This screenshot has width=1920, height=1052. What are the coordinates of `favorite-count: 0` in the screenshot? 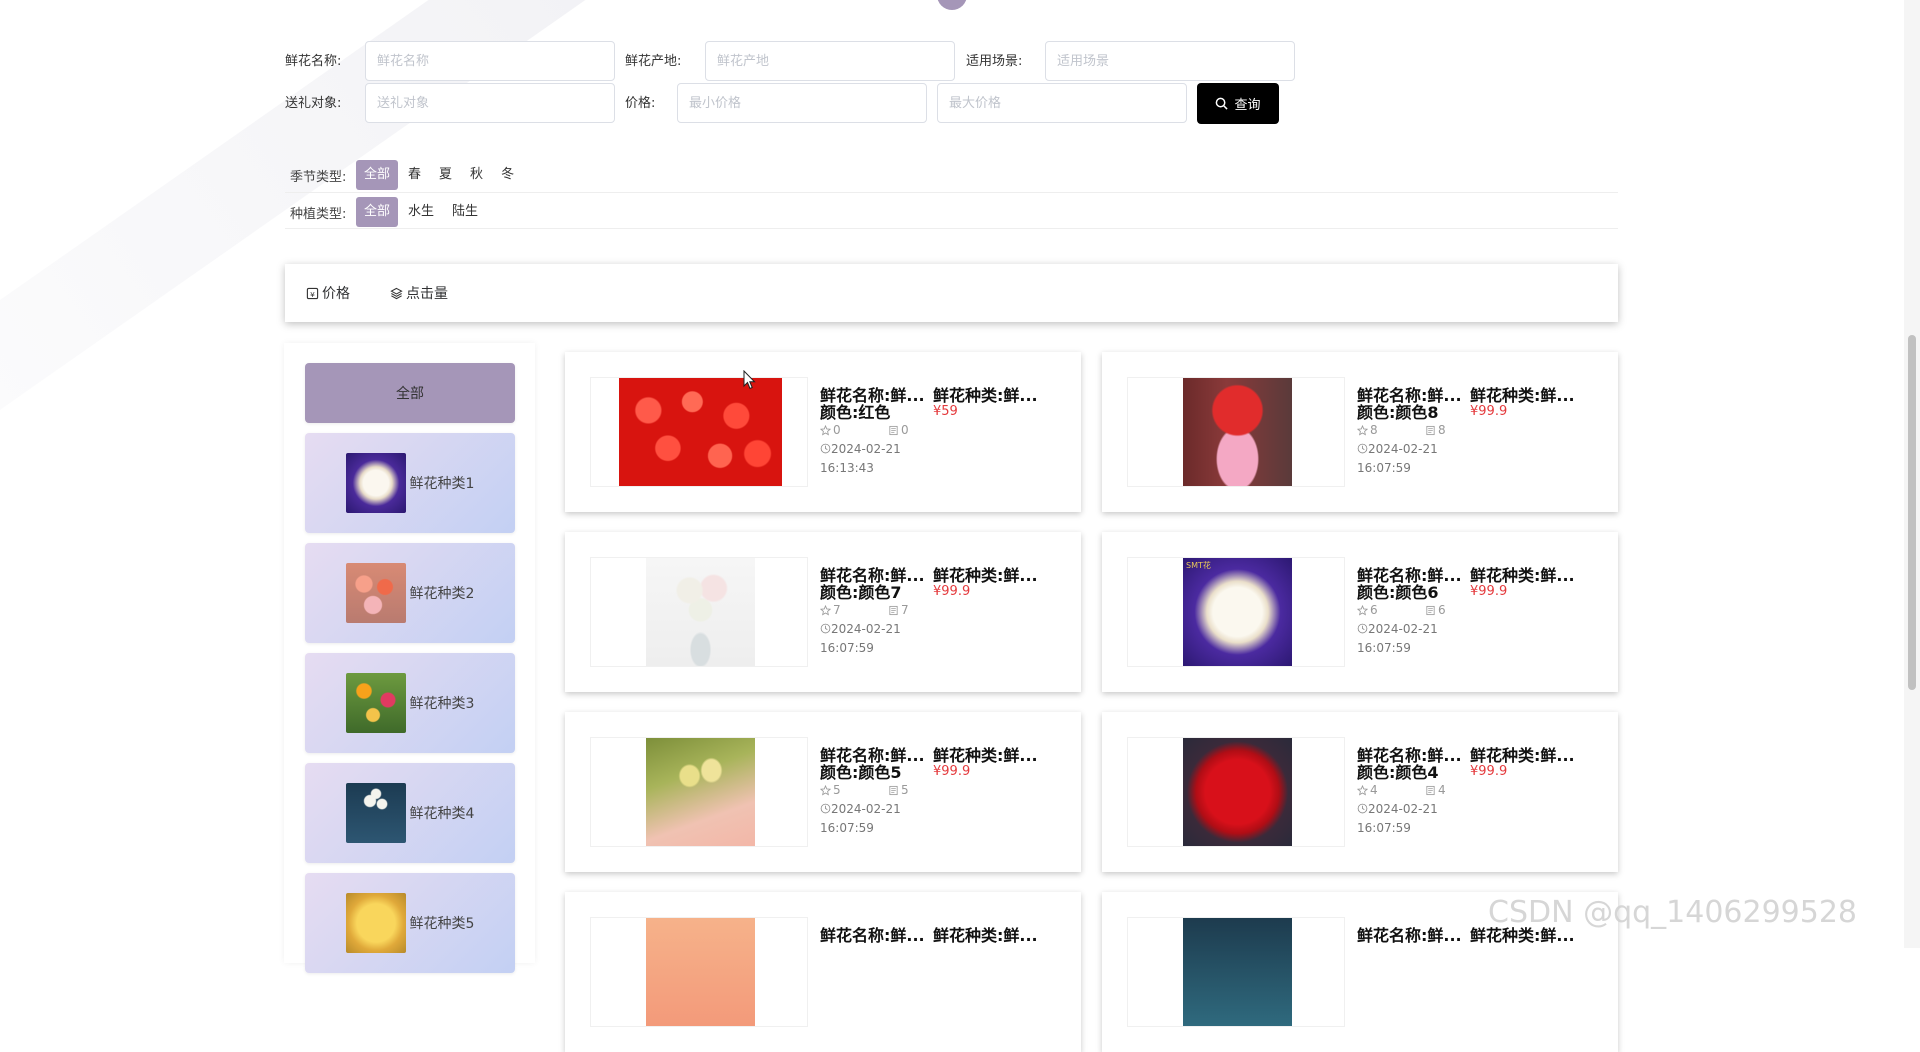 It's located at (830, 430).